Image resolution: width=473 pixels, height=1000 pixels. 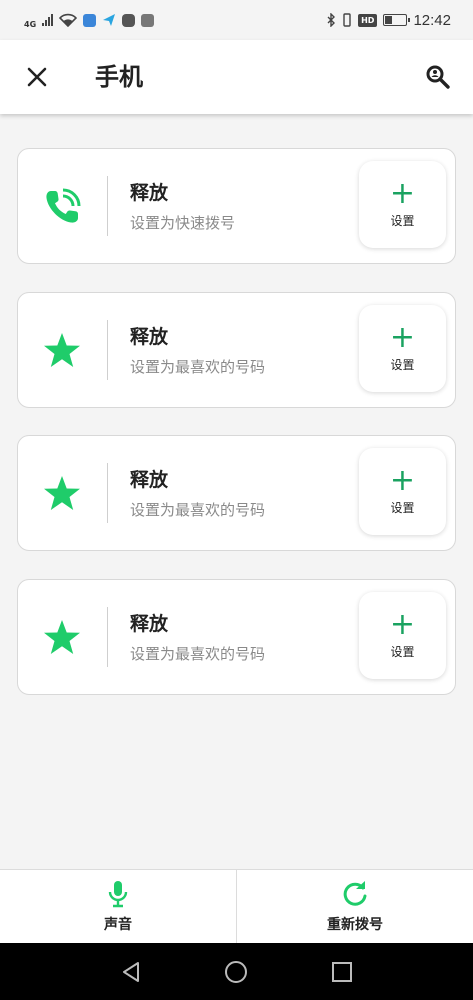 I want to click on status-left-icons: 4G, so click(x=89, y=20).